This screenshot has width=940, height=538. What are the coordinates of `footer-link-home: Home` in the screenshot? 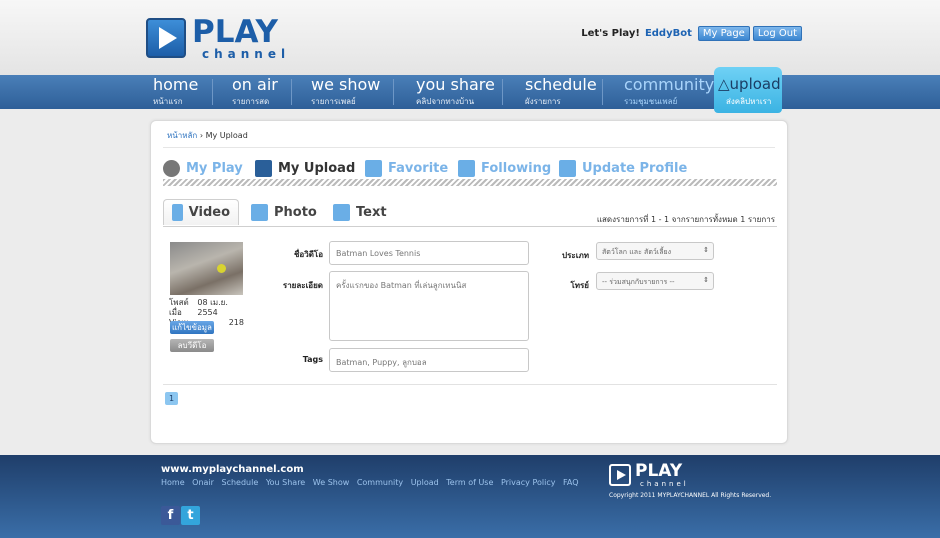 It's located at (173, 482).